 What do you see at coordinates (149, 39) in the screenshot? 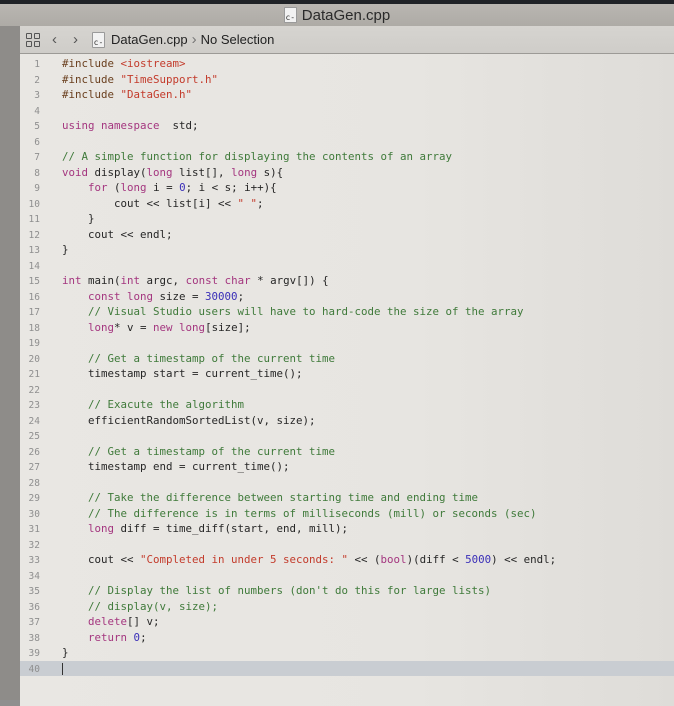
I see `jumpbar-file: DataGen.cpp` at bounding box center [149, 39].